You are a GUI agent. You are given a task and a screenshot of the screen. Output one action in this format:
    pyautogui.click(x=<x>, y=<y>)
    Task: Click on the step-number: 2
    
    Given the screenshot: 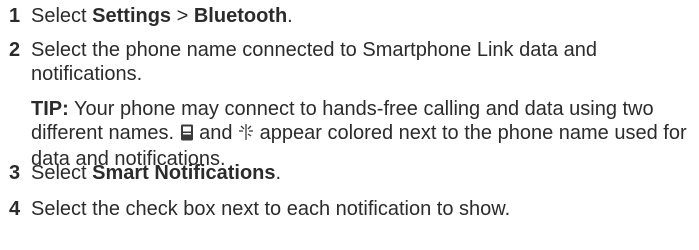 What is the action you would take?
    pyautogui.click(x=15, y=50)
    